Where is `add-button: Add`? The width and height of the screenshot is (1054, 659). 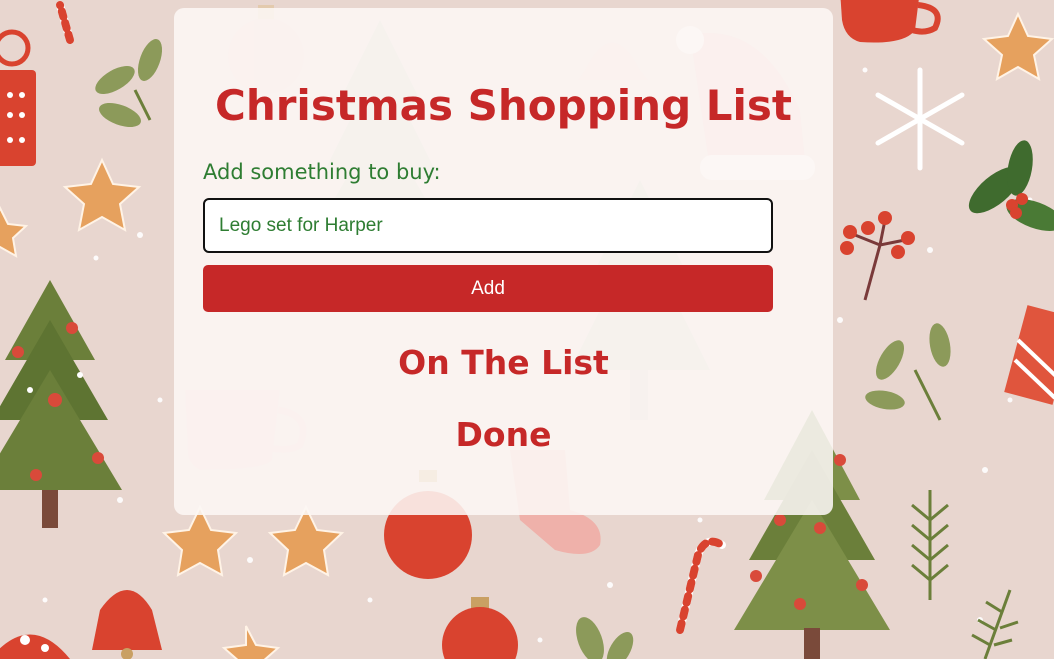
add-button: Add is located at coordinates (488, 288).